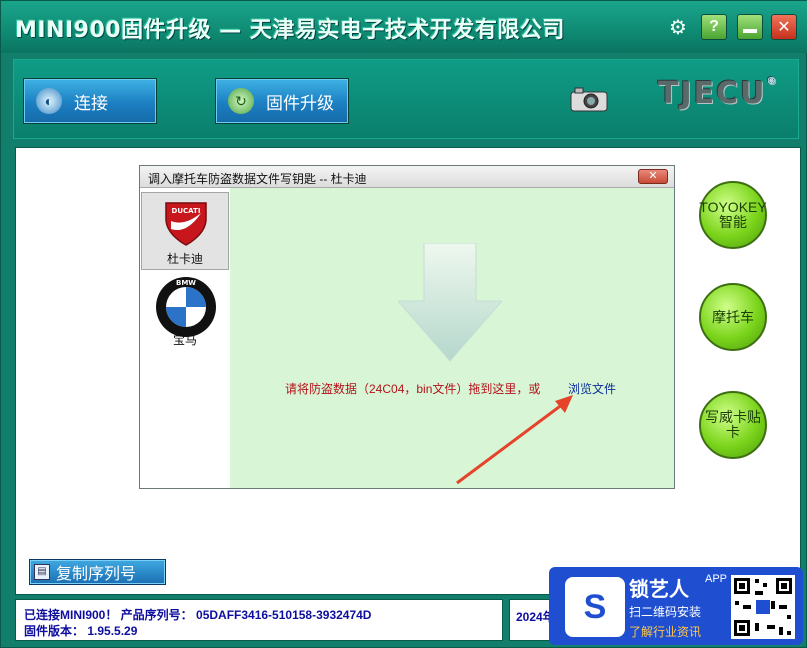 This screenshot has width=807, height=648. I want to click on app-ad-overlay: S 锁艺人 APP 扫二维码安装 了解行业资讯, so click(676, 606).